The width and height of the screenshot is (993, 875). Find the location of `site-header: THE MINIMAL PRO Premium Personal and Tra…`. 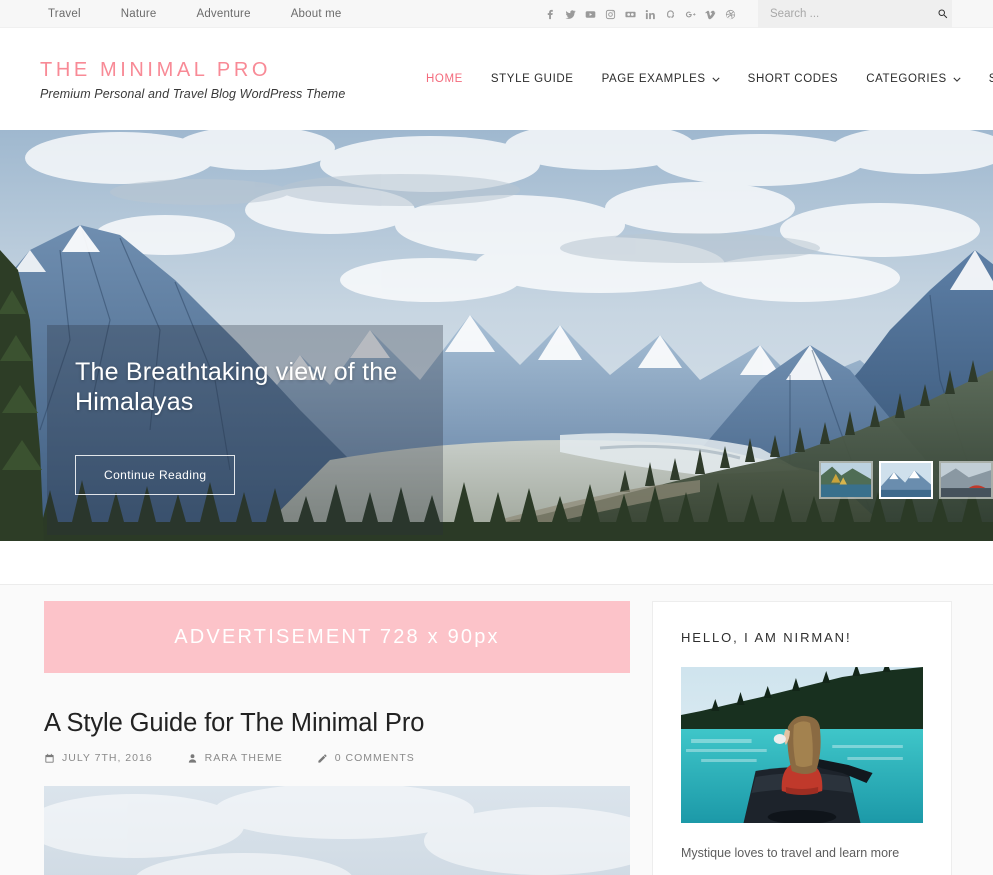

site-header: THE MINIMAL PRO Premium Personal and Tra… is located at coordinates (496, 79).